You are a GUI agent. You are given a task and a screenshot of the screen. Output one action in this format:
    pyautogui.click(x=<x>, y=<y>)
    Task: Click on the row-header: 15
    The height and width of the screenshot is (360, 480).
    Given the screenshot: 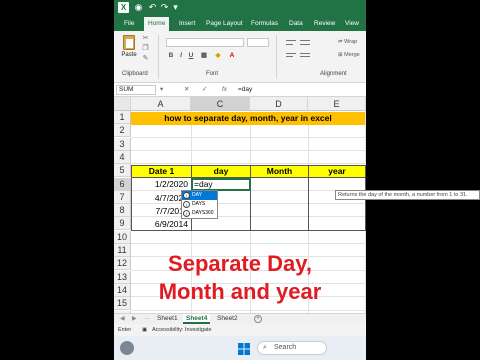 What is the action you would take?
    pyautogui.click(x=122, y=304)
    